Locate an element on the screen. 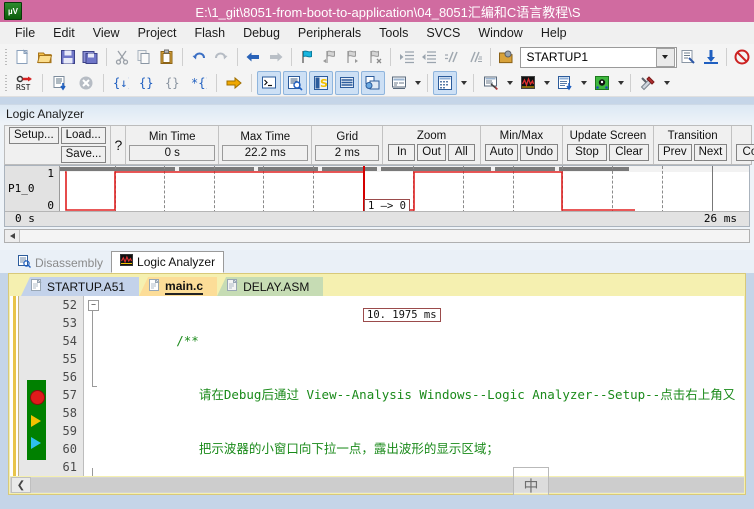 This screenshot has height=509, width=754. editor-hscrollbar: ❮ is located at coordinates (377, 485).